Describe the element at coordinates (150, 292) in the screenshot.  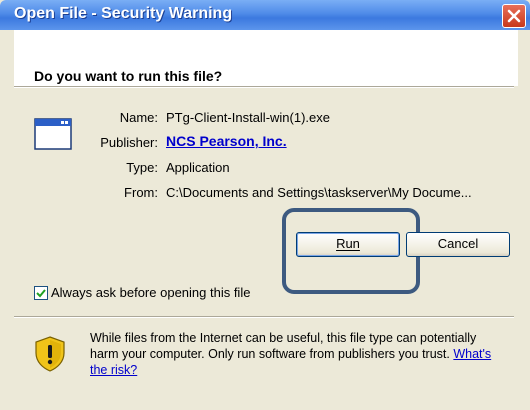
I see `always-ask-label: Always ask before opening this file` at that location.